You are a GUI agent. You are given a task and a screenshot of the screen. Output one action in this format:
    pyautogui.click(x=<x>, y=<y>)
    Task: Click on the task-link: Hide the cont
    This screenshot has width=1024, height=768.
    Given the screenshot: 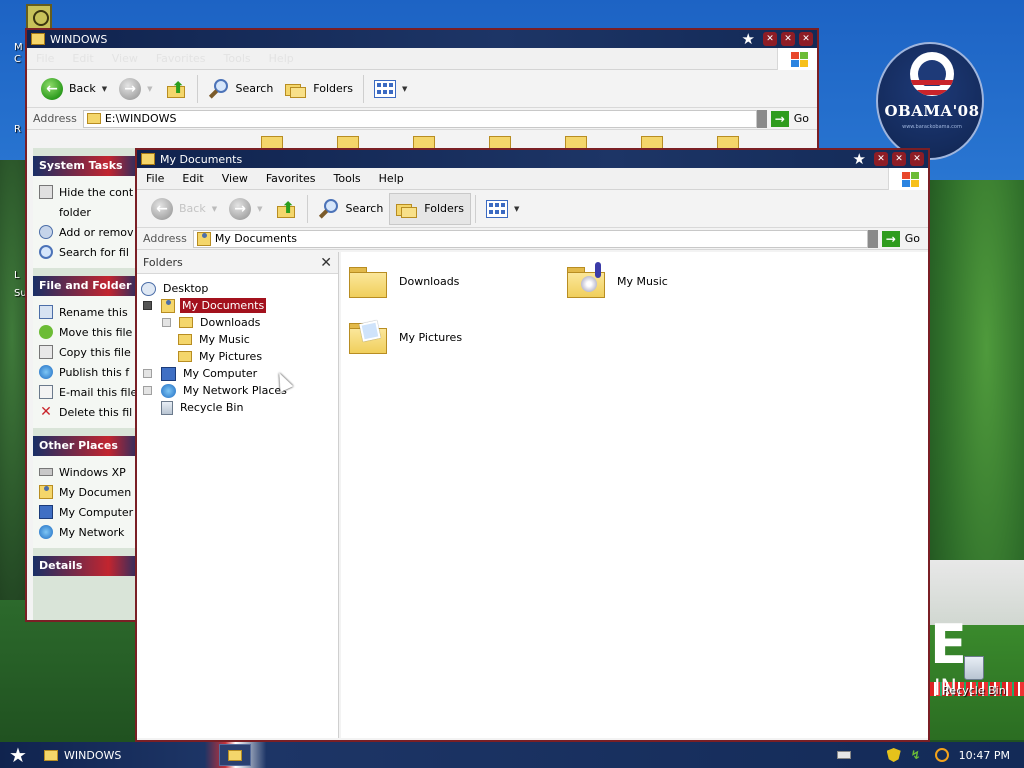 What is the action you would take?
    pyautogui.click(x=90, y=192)
    